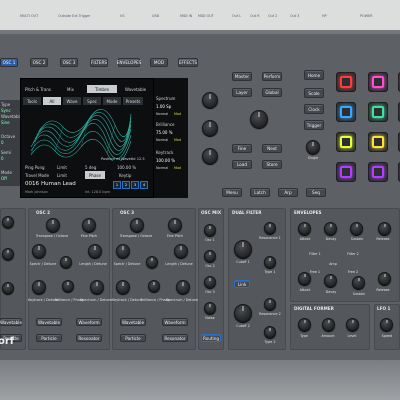  Describe the element at coordinates (304, 278) in the screenshot. I see `env2-attack-knob` at that location.